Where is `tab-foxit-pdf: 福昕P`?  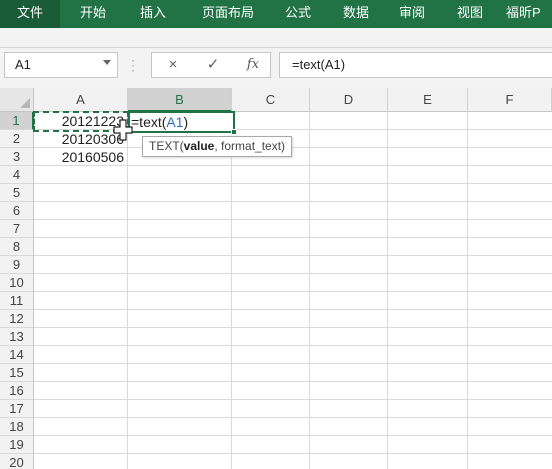 tab-foxit-pdf: 福昕P is located at coordinates (529, 14).